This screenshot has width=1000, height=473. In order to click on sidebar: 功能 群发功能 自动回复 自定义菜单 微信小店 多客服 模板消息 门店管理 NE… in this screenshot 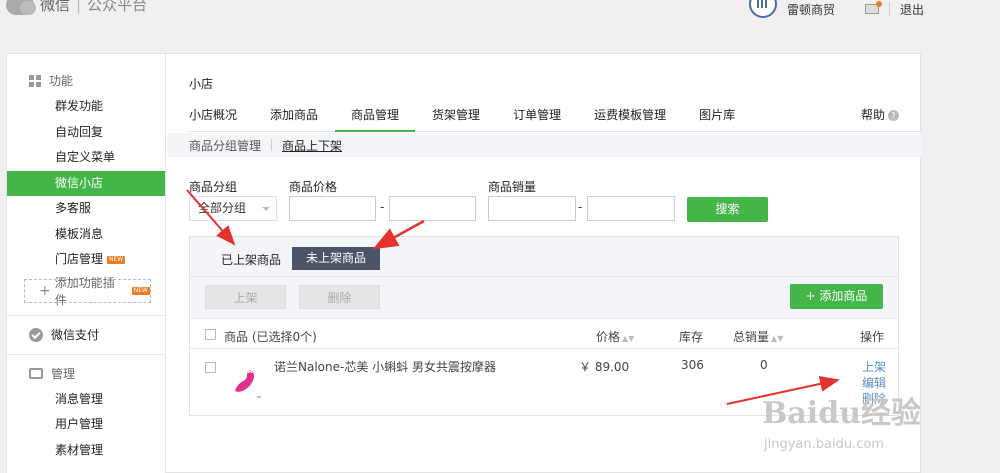, I will do `click(86, 263)`.